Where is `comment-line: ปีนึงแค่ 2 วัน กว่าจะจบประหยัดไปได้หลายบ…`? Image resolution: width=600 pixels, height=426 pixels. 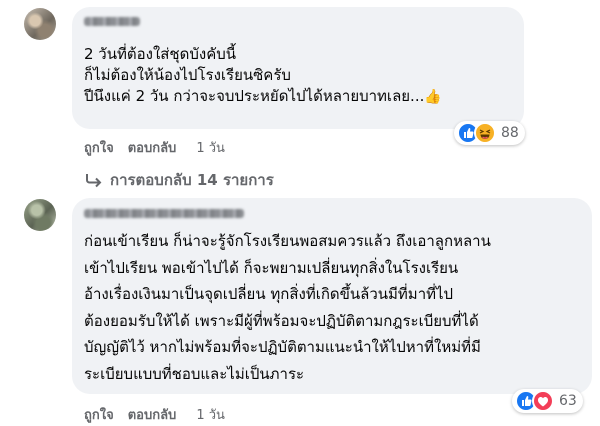 comment-line: ปีนึงแค่ 2 วัน กว่าจะจบประหยัดไปได้หลายบ… is located at coordinates (263, 96).